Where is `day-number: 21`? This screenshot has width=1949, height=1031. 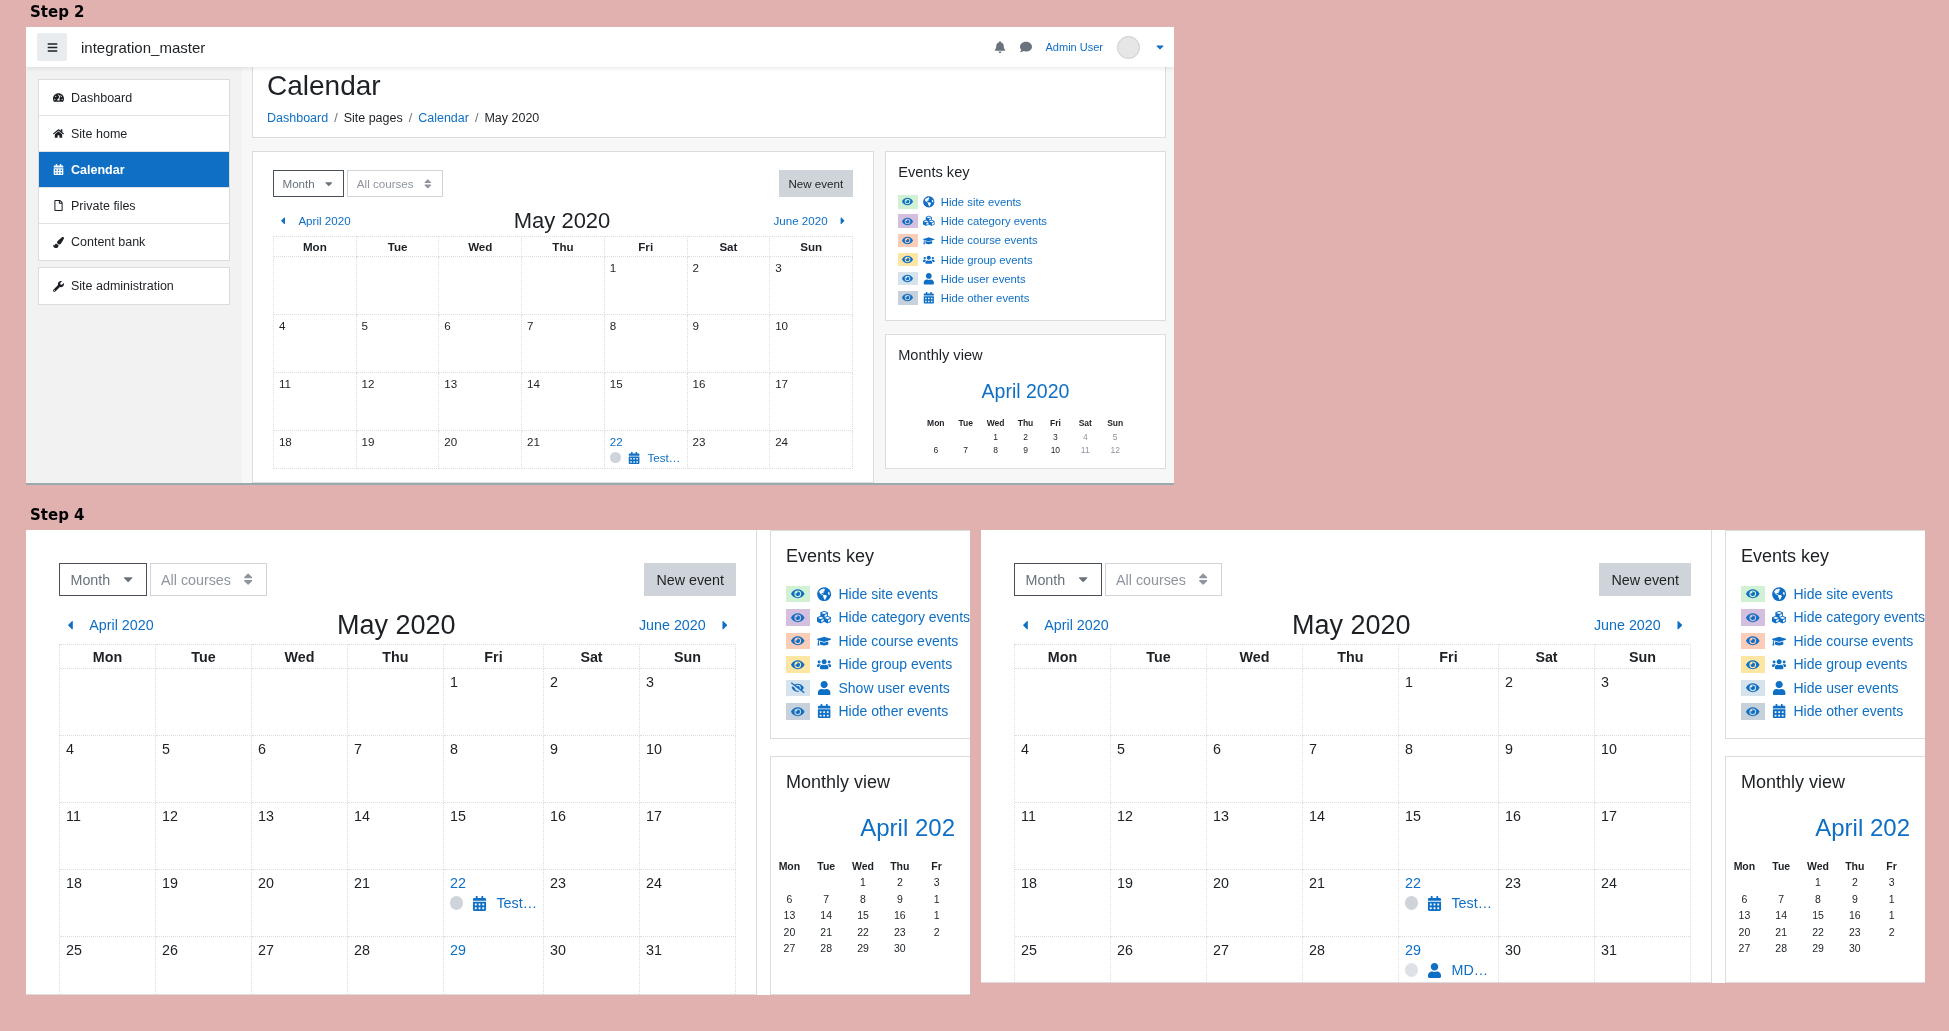
day-number: 21 is located at coordinates (361, 882).